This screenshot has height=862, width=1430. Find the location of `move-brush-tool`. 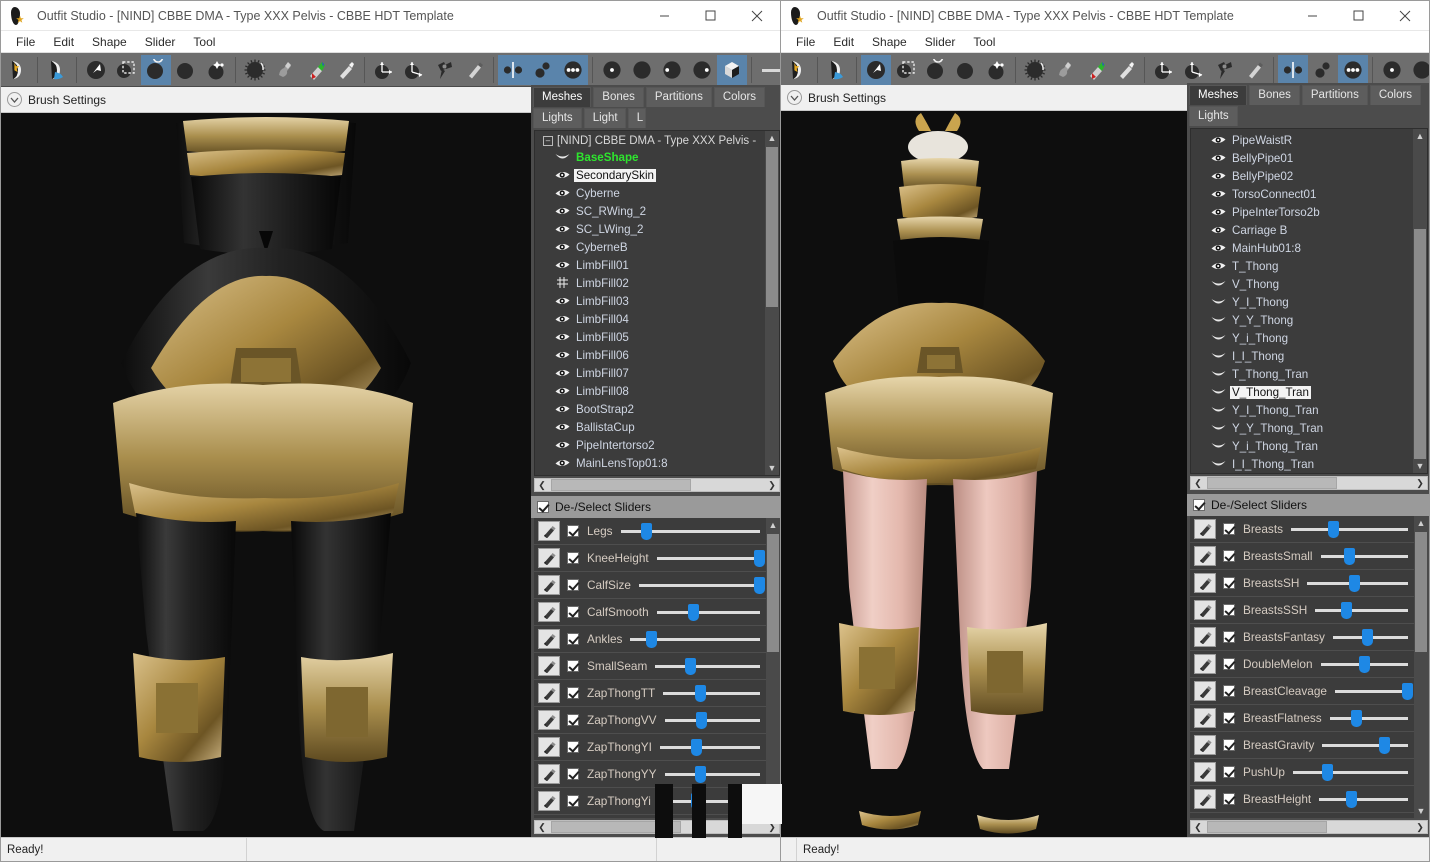

move-brush-tool is located at coordinates (216, 70).